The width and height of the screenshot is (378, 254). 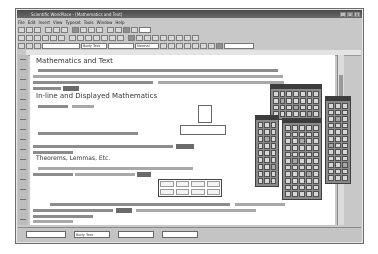 I want to click on arrow-button, so click(x=96, y=37).